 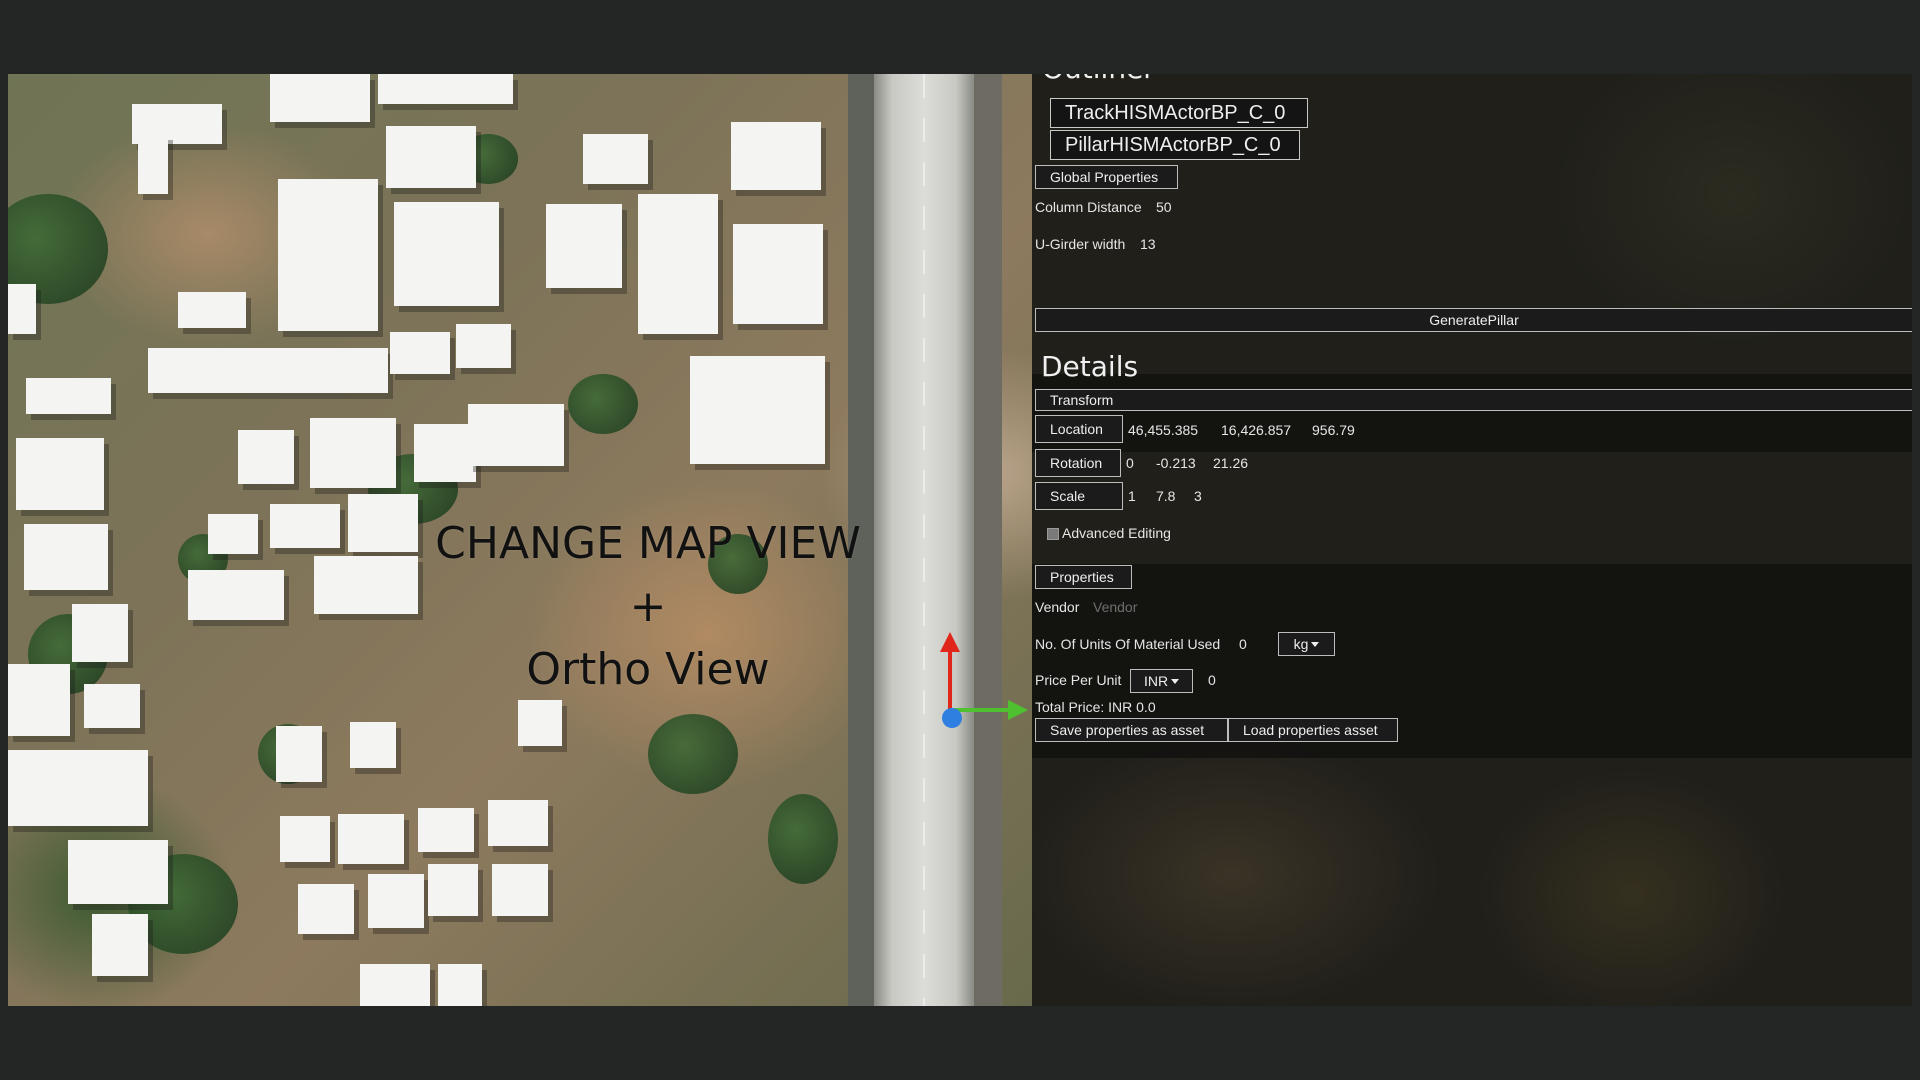 What do you see at coordinates (1148, 244) in the screenshot?
I see `u-girder-width-field: 13` at bounding box center [1148, 244].